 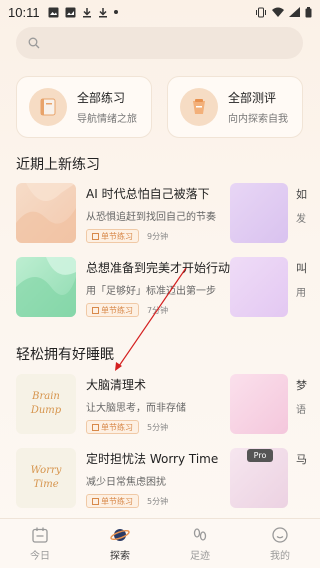 I want to click on thumbnail-text: Worry Time, so click(x=46, y=477).